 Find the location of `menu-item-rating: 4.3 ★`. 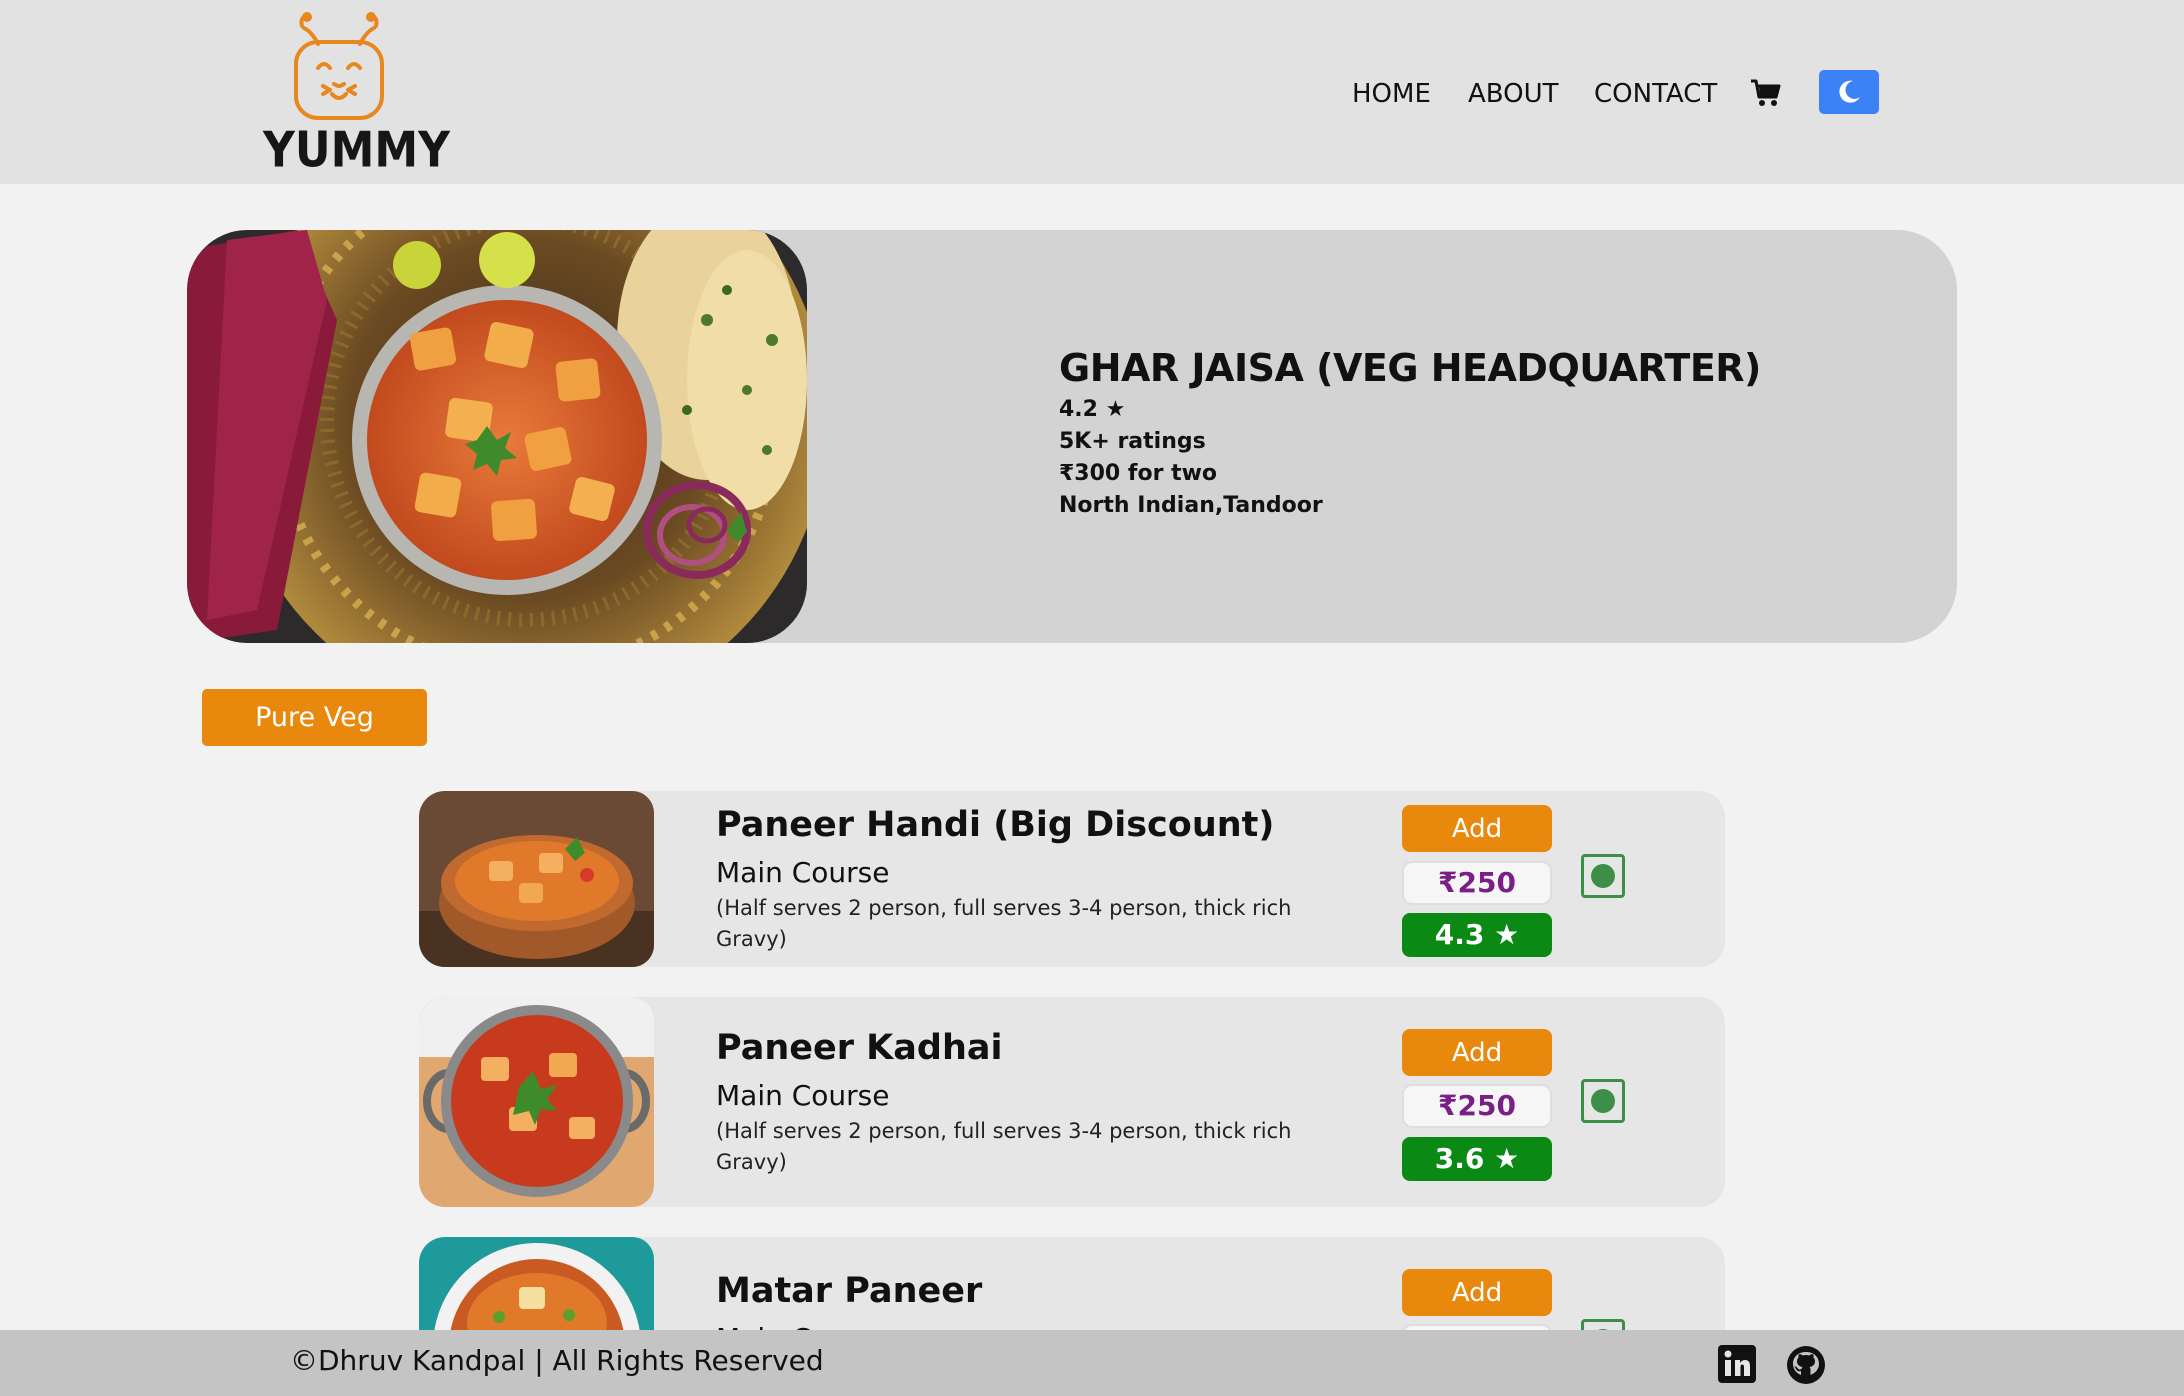

menu-item-rating: 4.3 ★ is located at coordinates (1477, 935).